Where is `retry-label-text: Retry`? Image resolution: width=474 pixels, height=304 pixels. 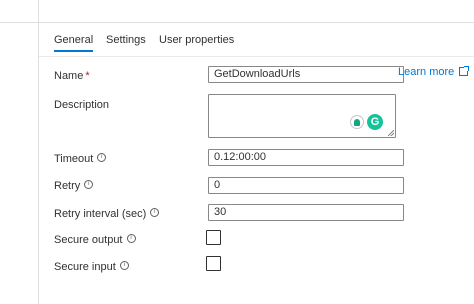
retry-label-text: Retry is located at coordinates (67, 186).